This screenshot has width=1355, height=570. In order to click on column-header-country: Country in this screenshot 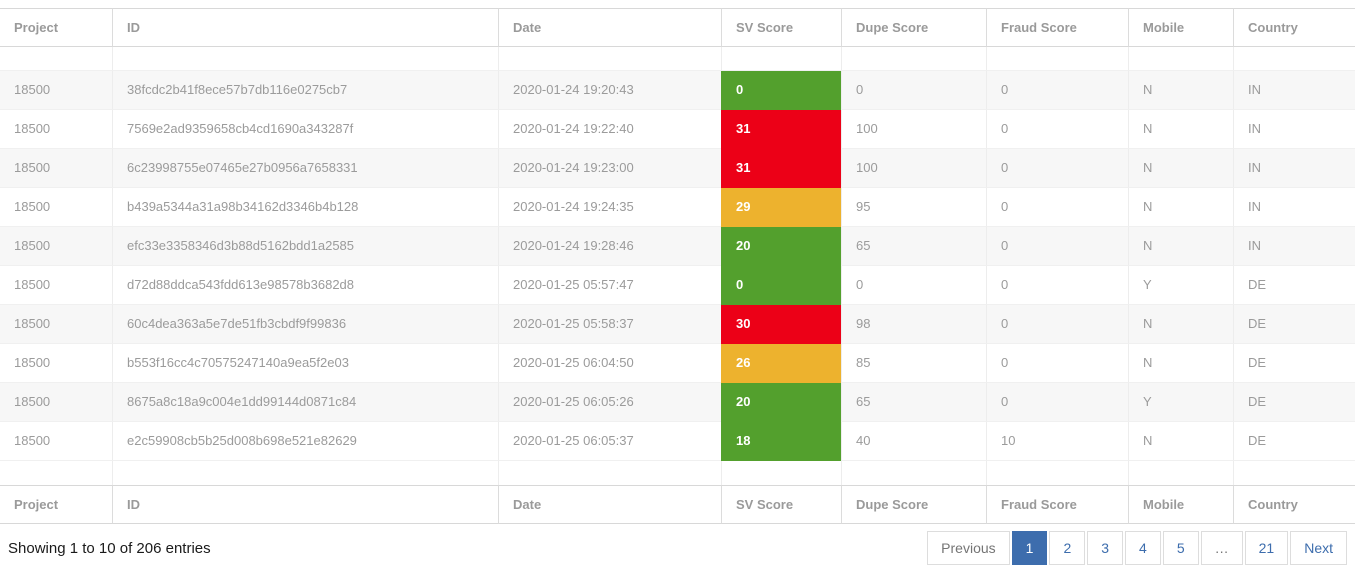, I will do `click(1294, 504)`.